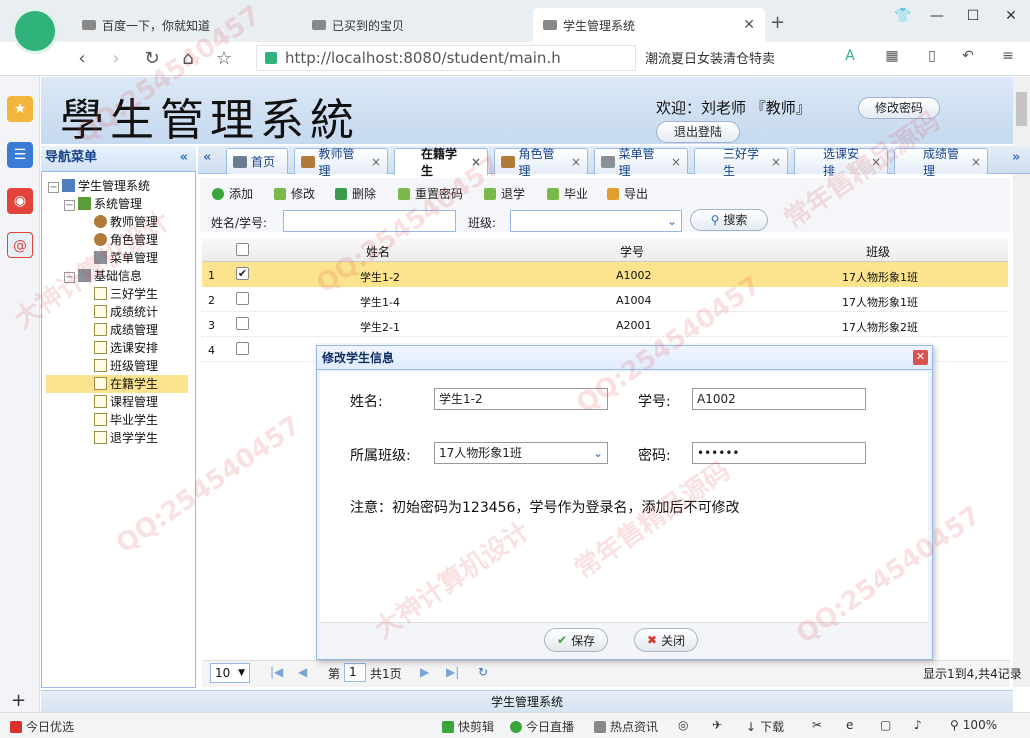  I want to click on tree-item-graduated: 毕业学生, so click(126, 420).